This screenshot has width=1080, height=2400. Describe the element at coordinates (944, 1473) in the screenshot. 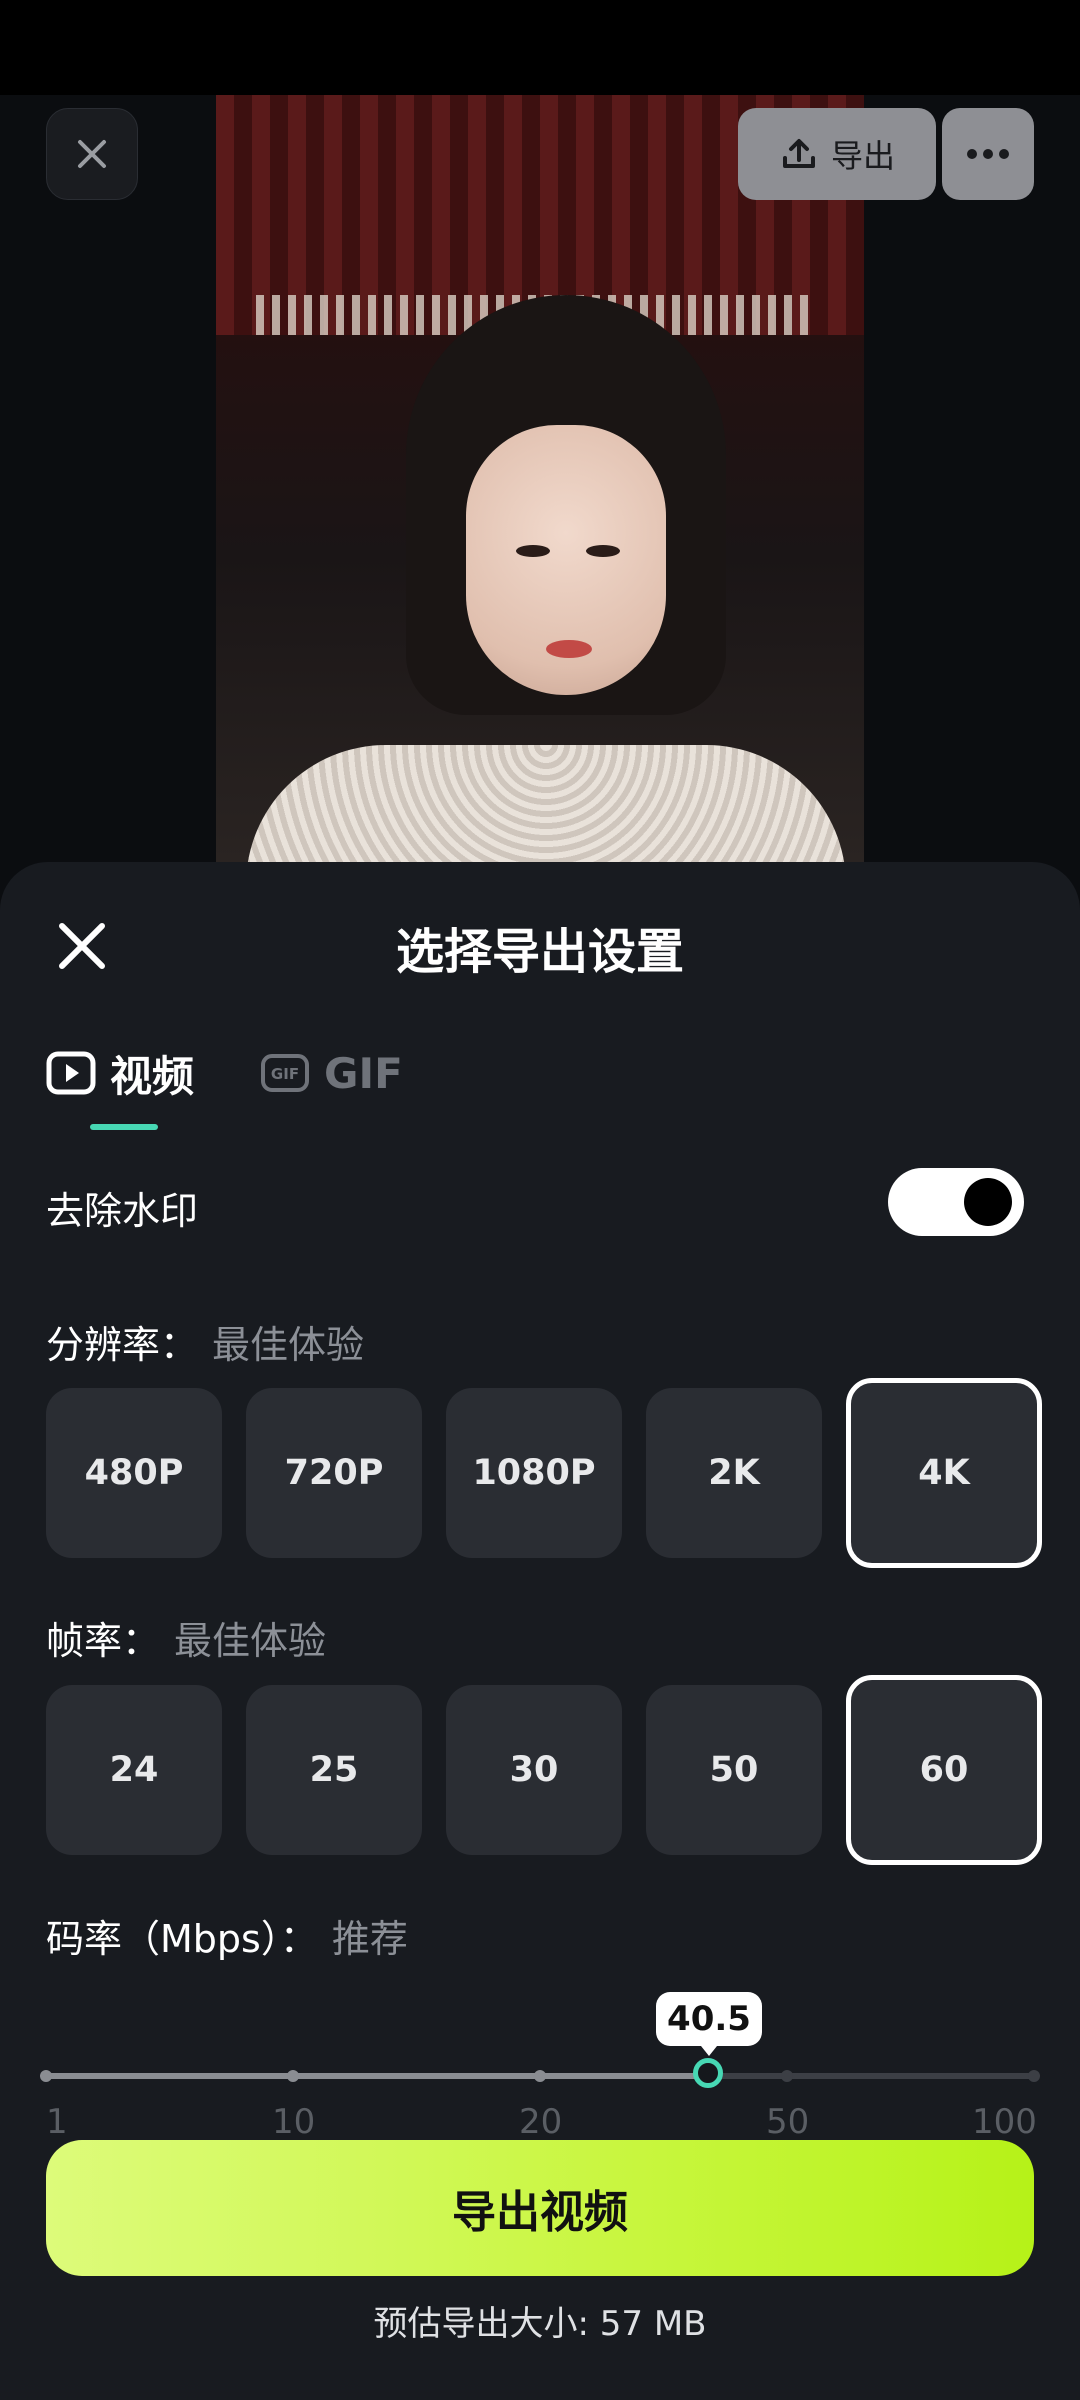

I see `resolution-option-4k: 4K` at that location.